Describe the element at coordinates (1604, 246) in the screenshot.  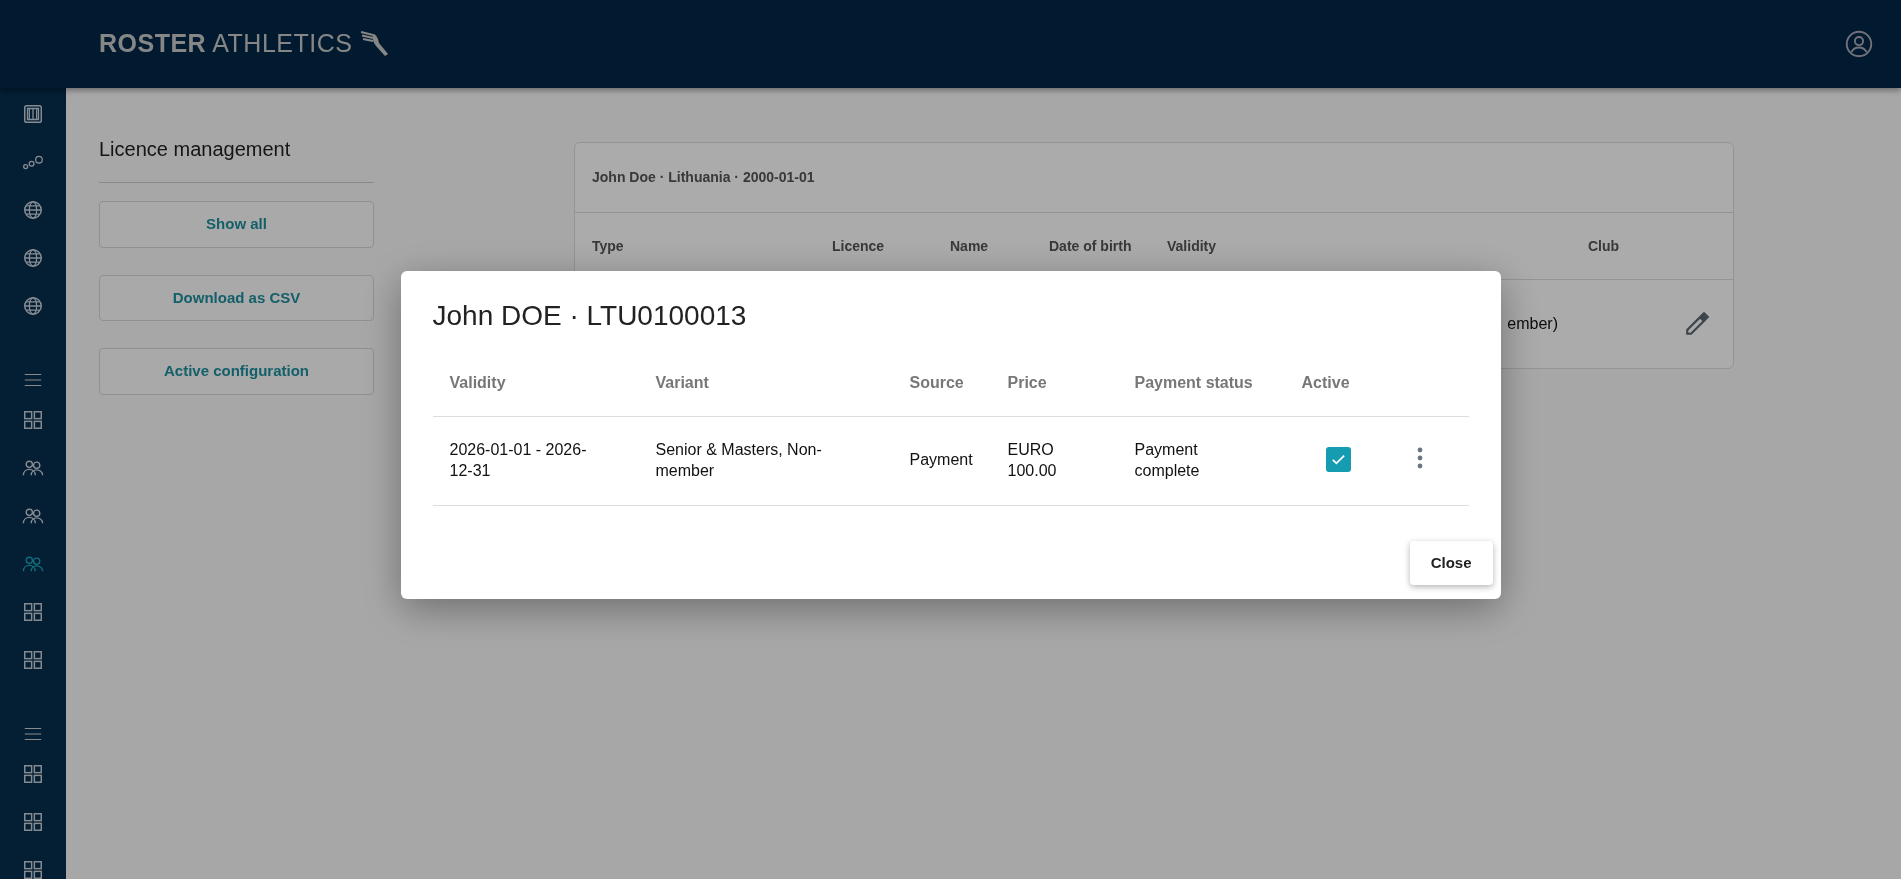
I see `column-header: Club` at that location.